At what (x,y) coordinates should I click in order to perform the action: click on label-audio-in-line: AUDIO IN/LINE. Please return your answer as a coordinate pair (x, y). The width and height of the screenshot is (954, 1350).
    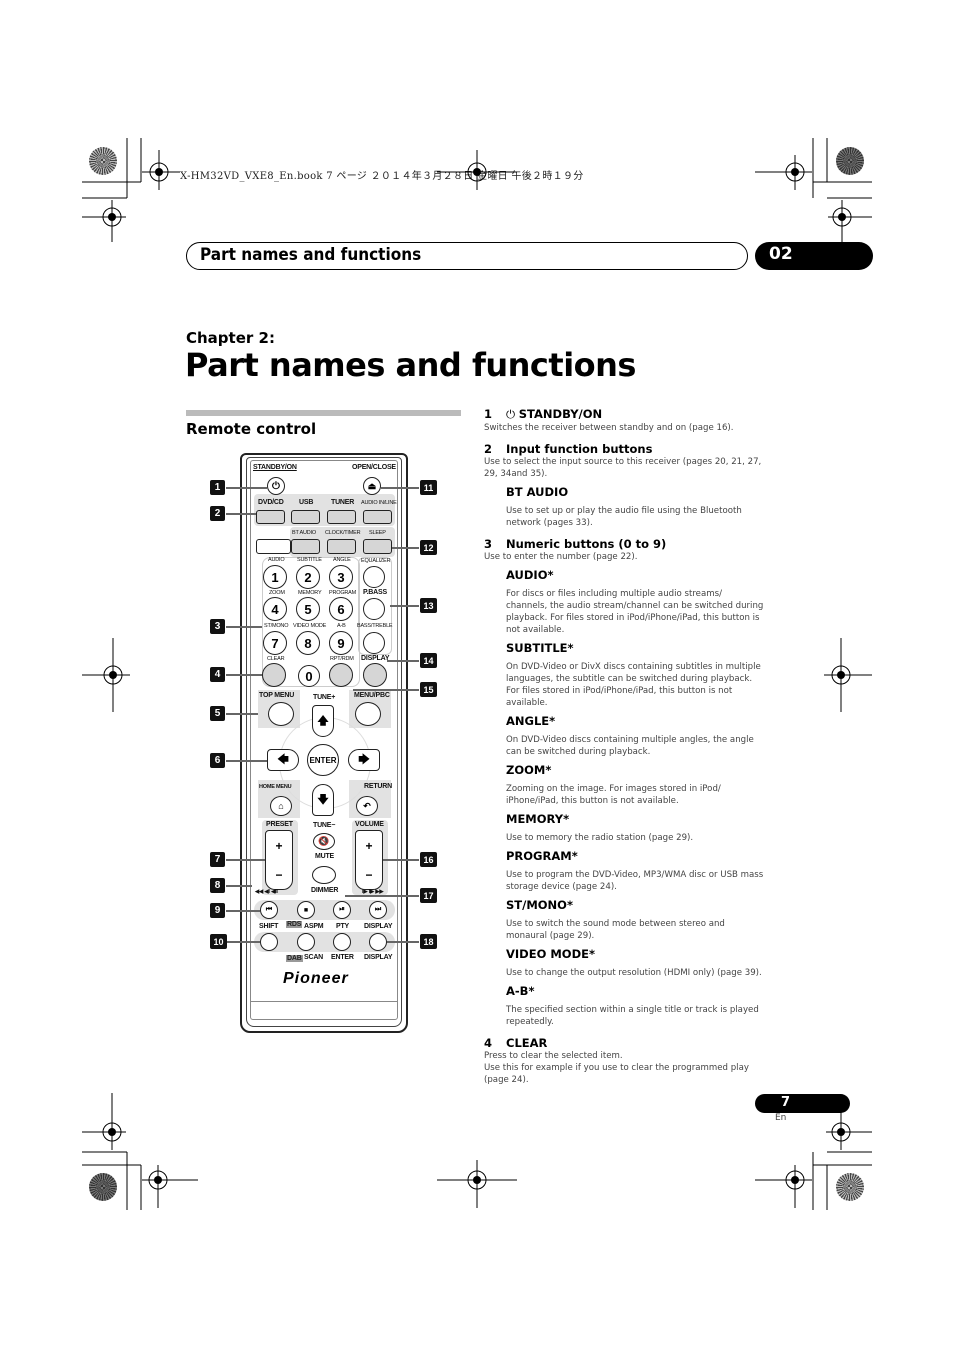
    Looking at the image, I should click on (379, 503).